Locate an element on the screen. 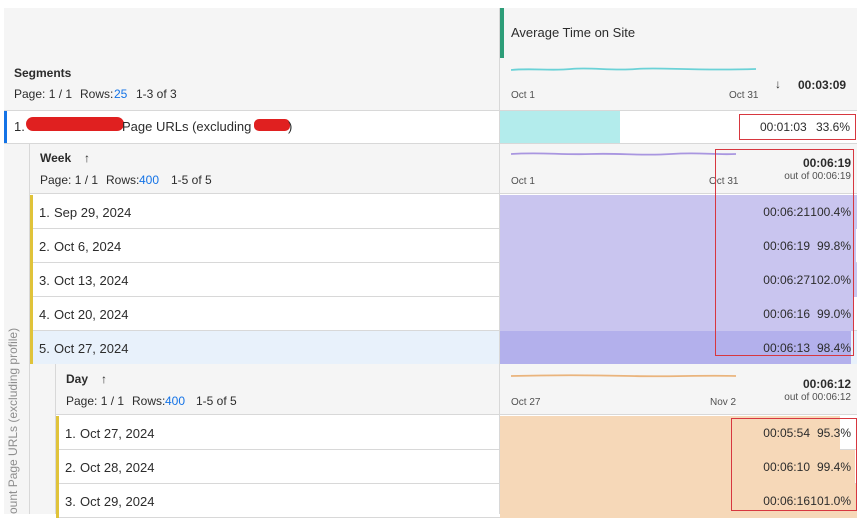  header-left-cell is located at coordinates (251, 33).